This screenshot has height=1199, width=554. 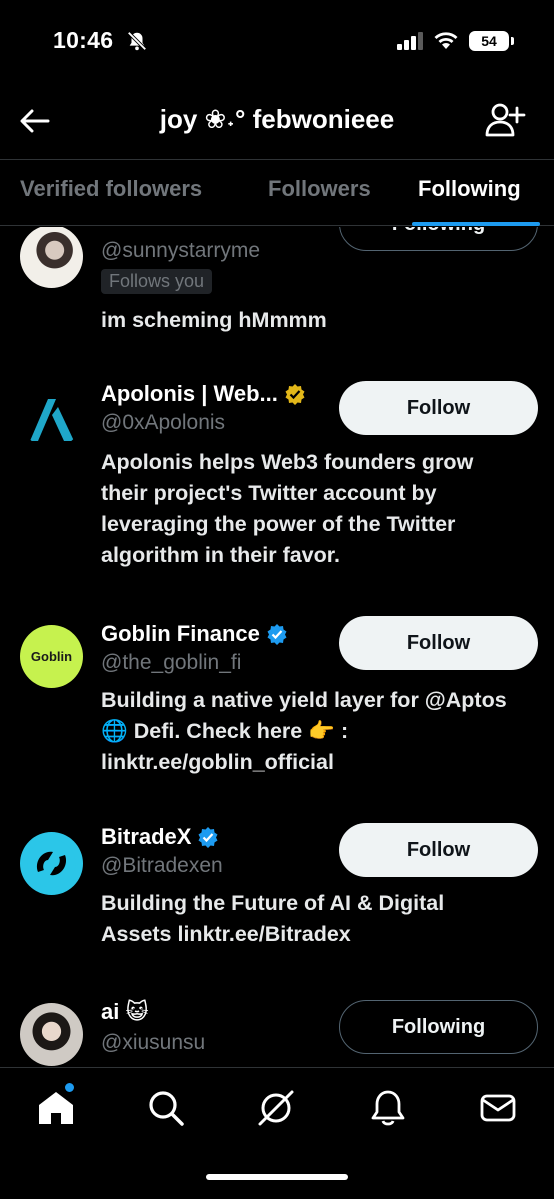 I want to click on add-user-icon, so click(x=505, y=121).